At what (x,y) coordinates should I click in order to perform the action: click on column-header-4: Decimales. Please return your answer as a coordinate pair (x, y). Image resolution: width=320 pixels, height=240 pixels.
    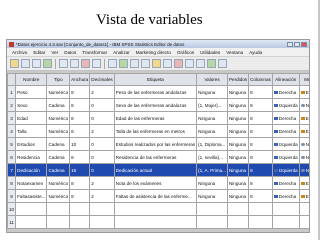
    Looking at the image, I should click on (102, 79).